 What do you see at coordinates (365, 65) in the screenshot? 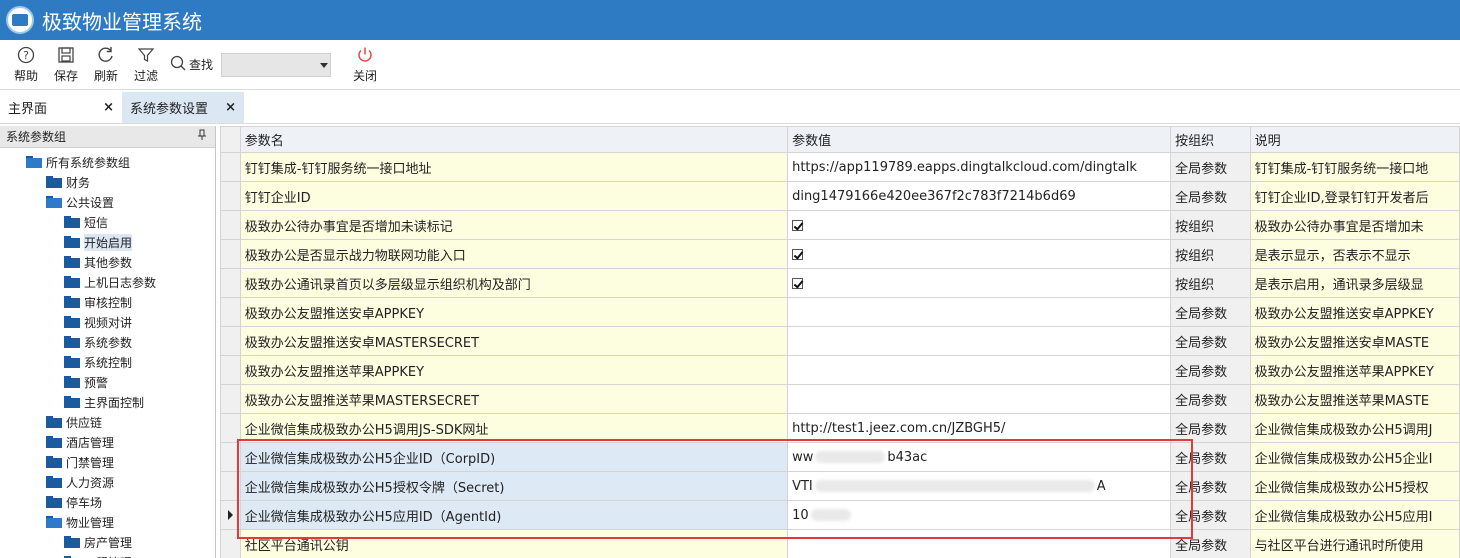
I see `close-button: 关闭` at bounding box center [365, 65].